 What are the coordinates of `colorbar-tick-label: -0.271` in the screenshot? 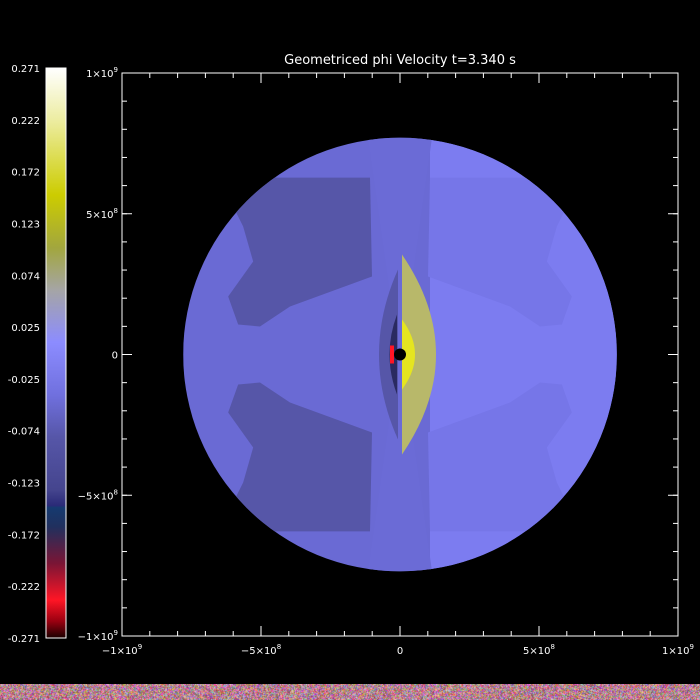 It's located at (24, 639).